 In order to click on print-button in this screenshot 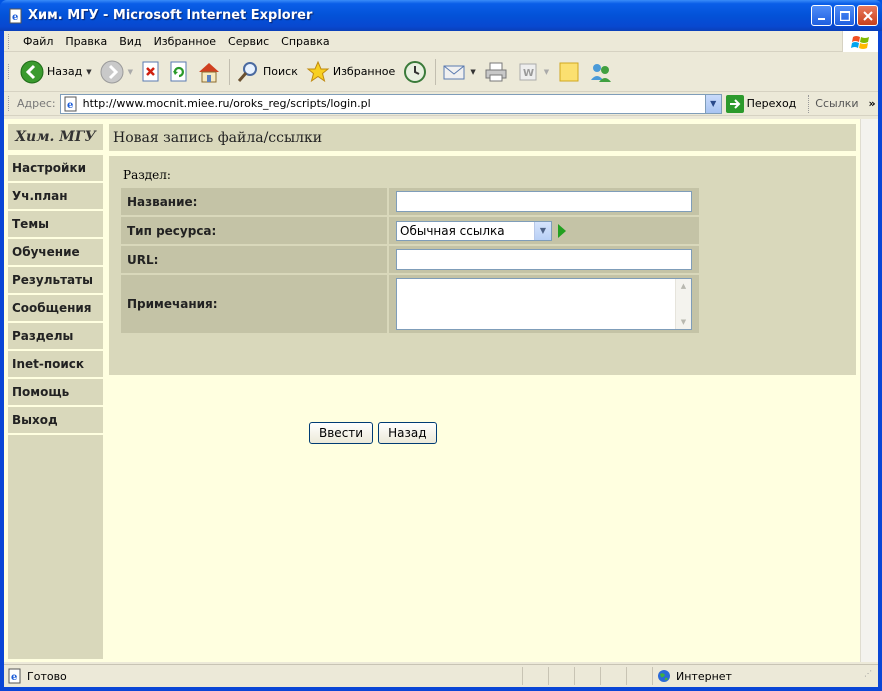, I will do `click(496, 72)`.